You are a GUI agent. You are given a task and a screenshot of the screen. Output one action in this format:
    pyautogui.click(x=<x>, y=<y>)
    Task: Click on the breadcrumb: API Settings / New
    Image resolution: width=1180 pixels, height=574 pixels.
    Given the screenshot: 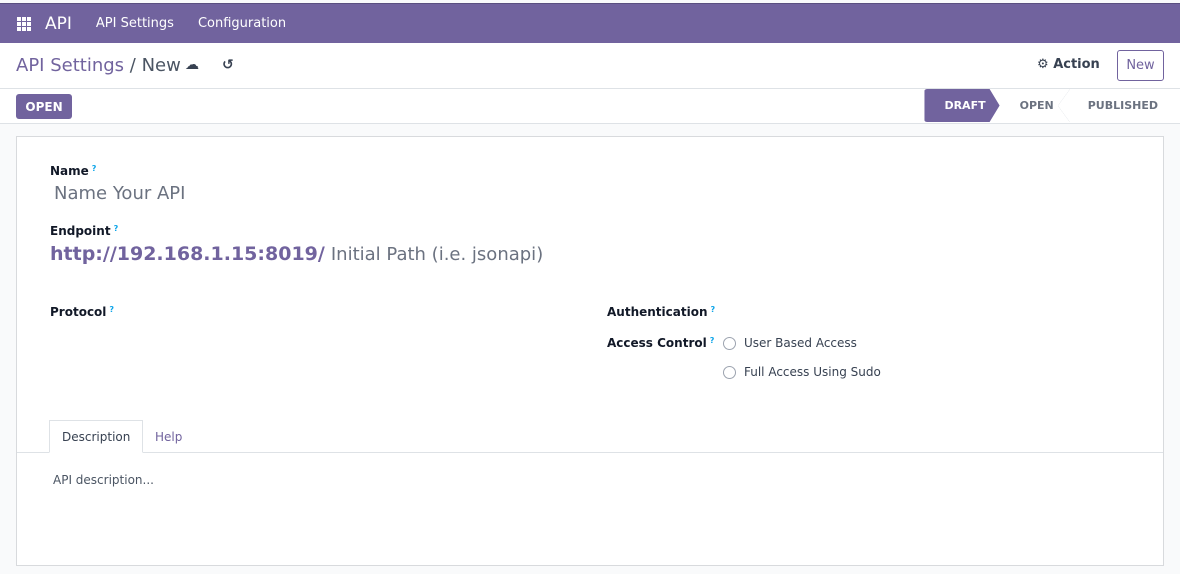 What is the action you would take?
    pyautogui.click(x=98, y=65)
    